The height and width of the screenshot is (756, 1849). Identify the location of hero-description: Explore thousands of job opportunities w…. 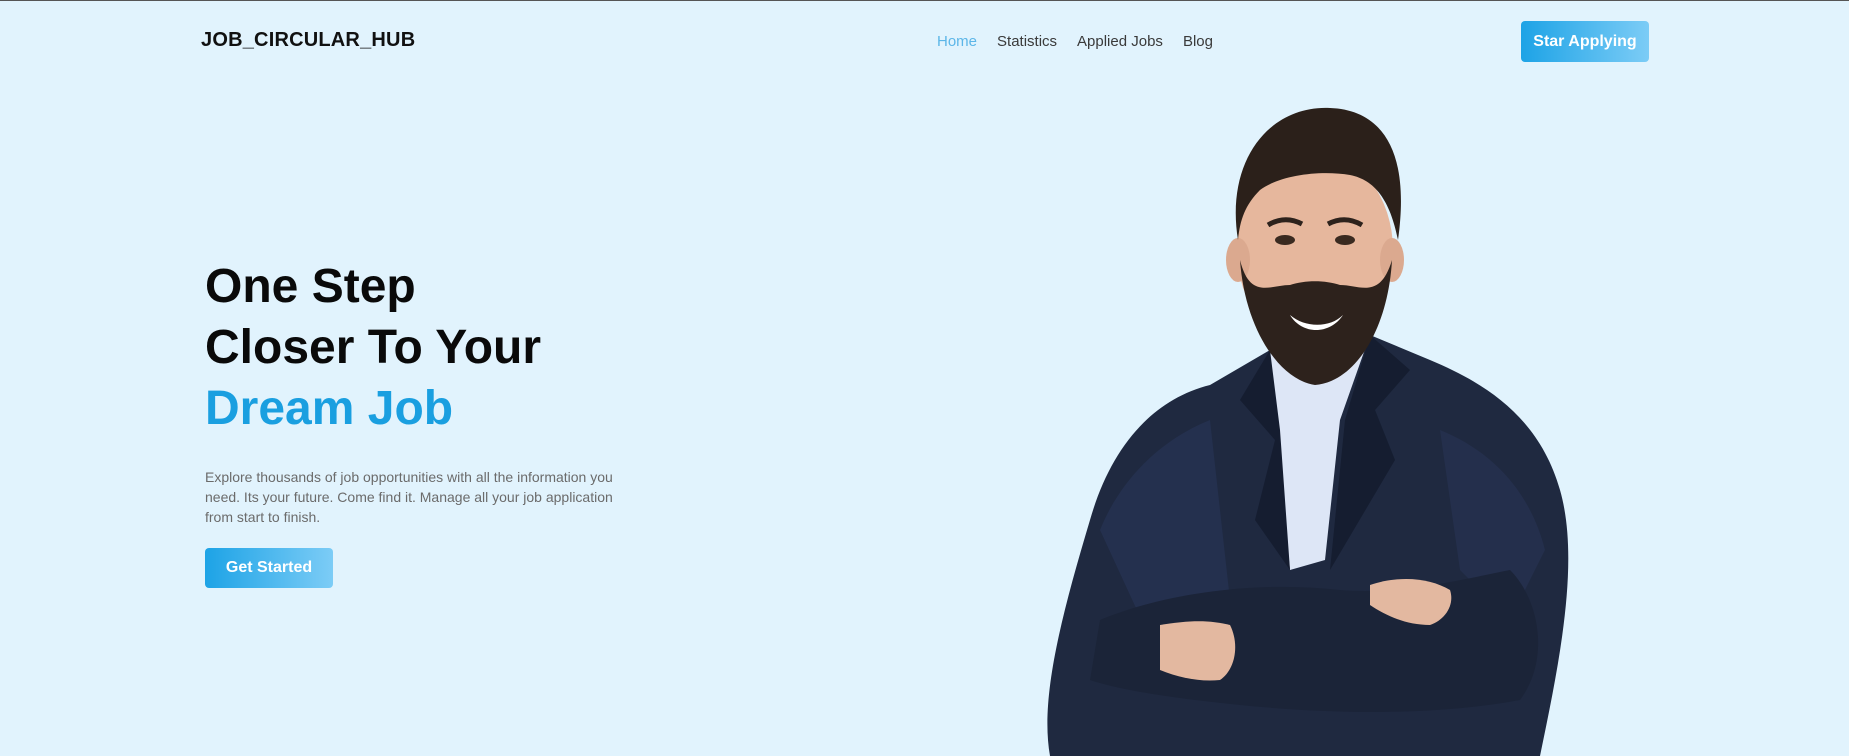
(409, 497).